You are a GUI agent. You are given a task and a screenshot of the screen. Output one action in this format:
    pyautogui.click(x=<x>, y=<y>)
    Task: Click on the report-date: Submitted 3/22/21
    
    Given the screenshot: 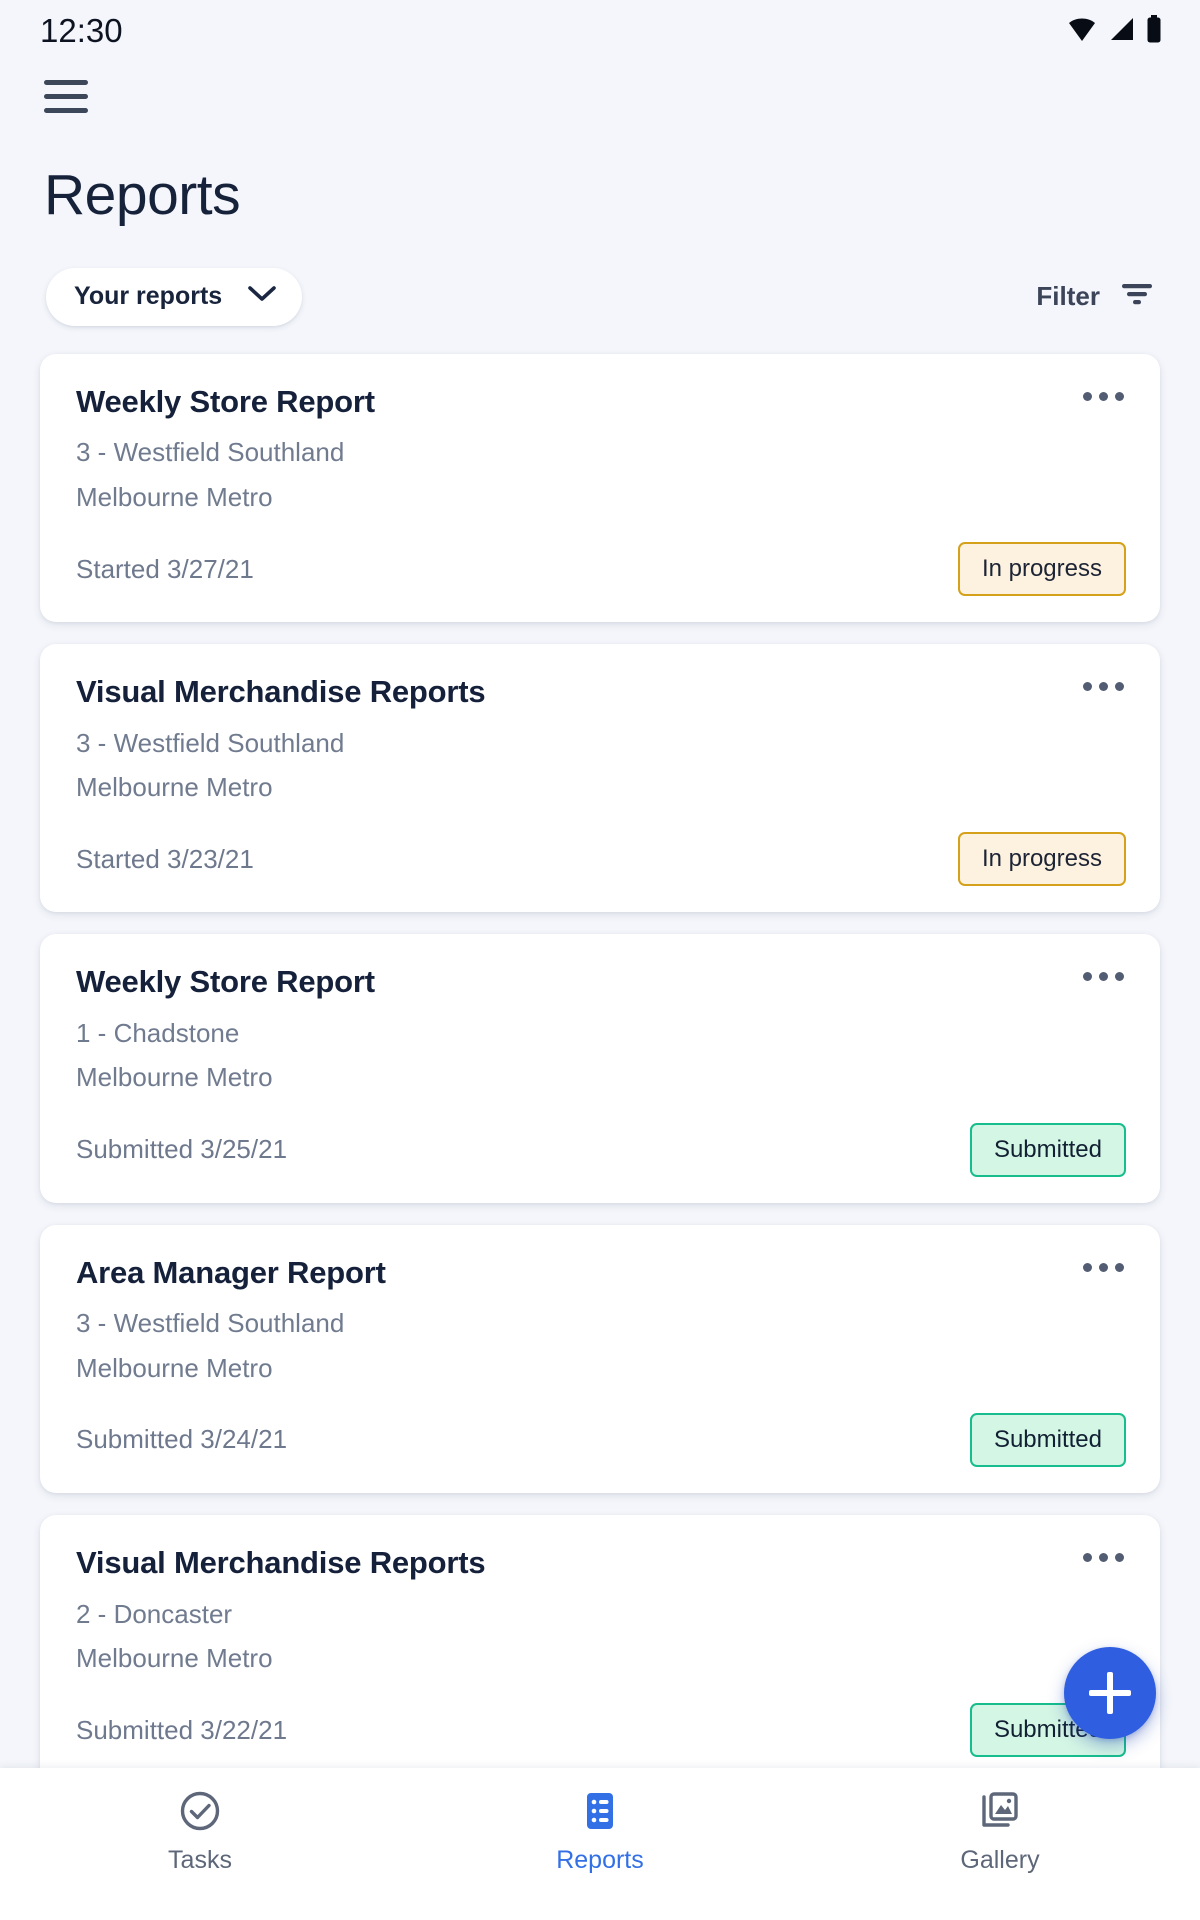 What is the action you would take?
    pyautogui.click(x=182, y=1729)
    